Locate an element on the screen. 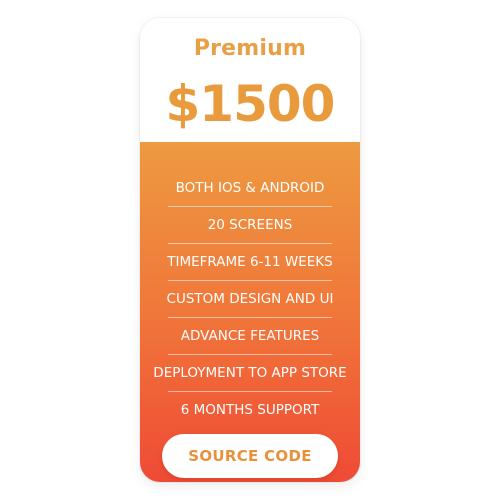  feature-item: ADVANCE FEATURES is located at coordinates (250, 344).